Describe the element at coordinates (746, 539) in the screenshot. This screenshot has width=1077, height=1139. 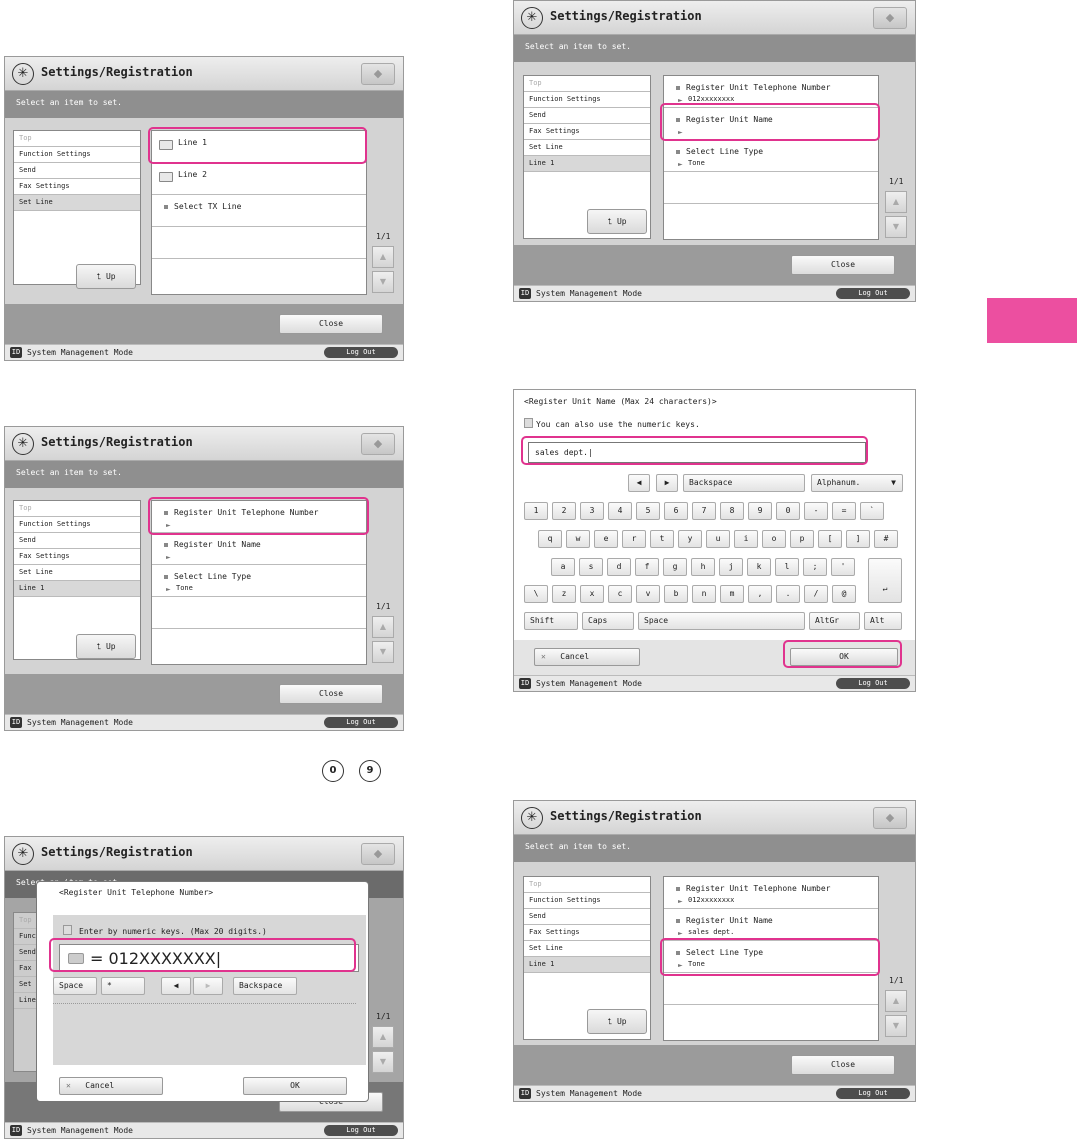
I see `key-row2-7: i` at that location.